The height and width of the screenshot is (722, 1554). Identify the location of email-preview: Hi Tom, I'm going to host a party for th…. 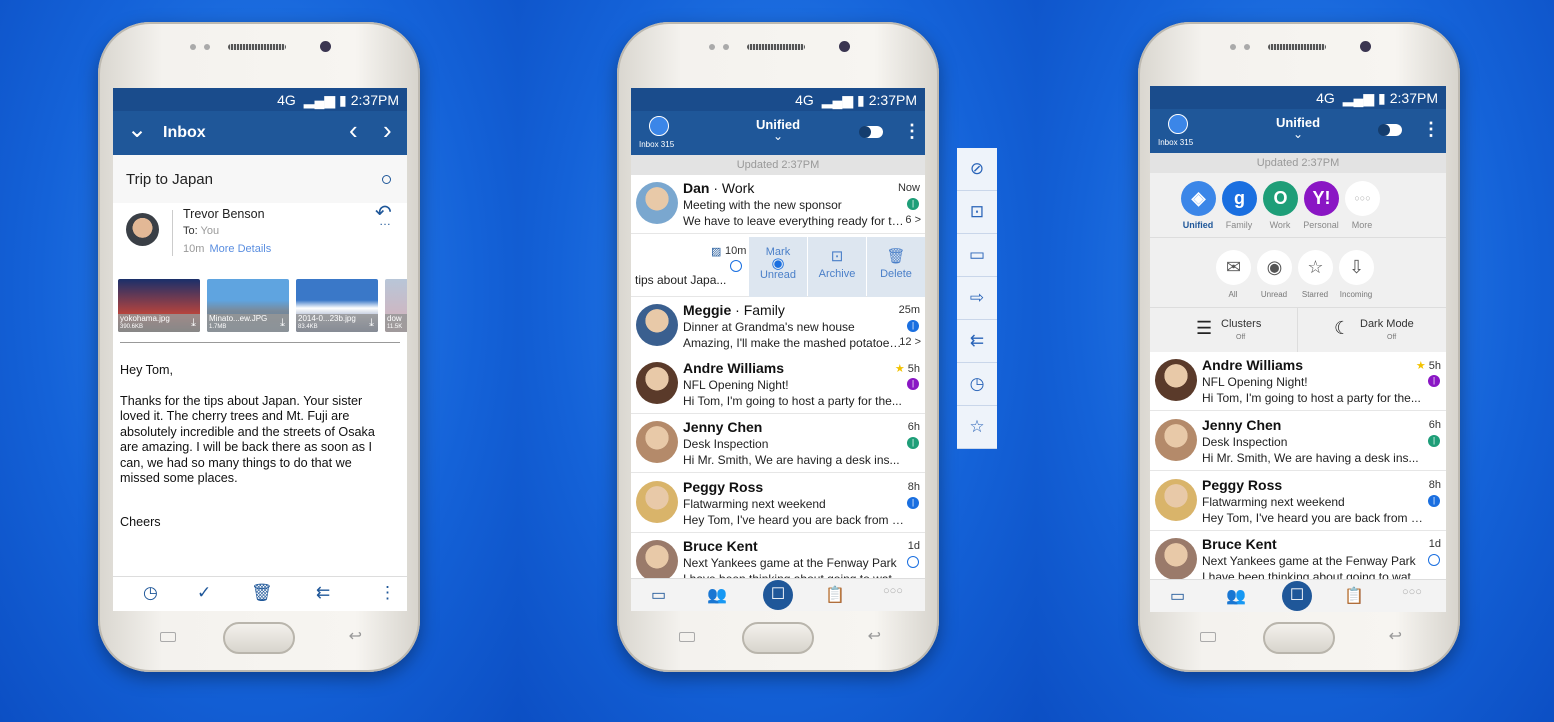
(1311, 398).